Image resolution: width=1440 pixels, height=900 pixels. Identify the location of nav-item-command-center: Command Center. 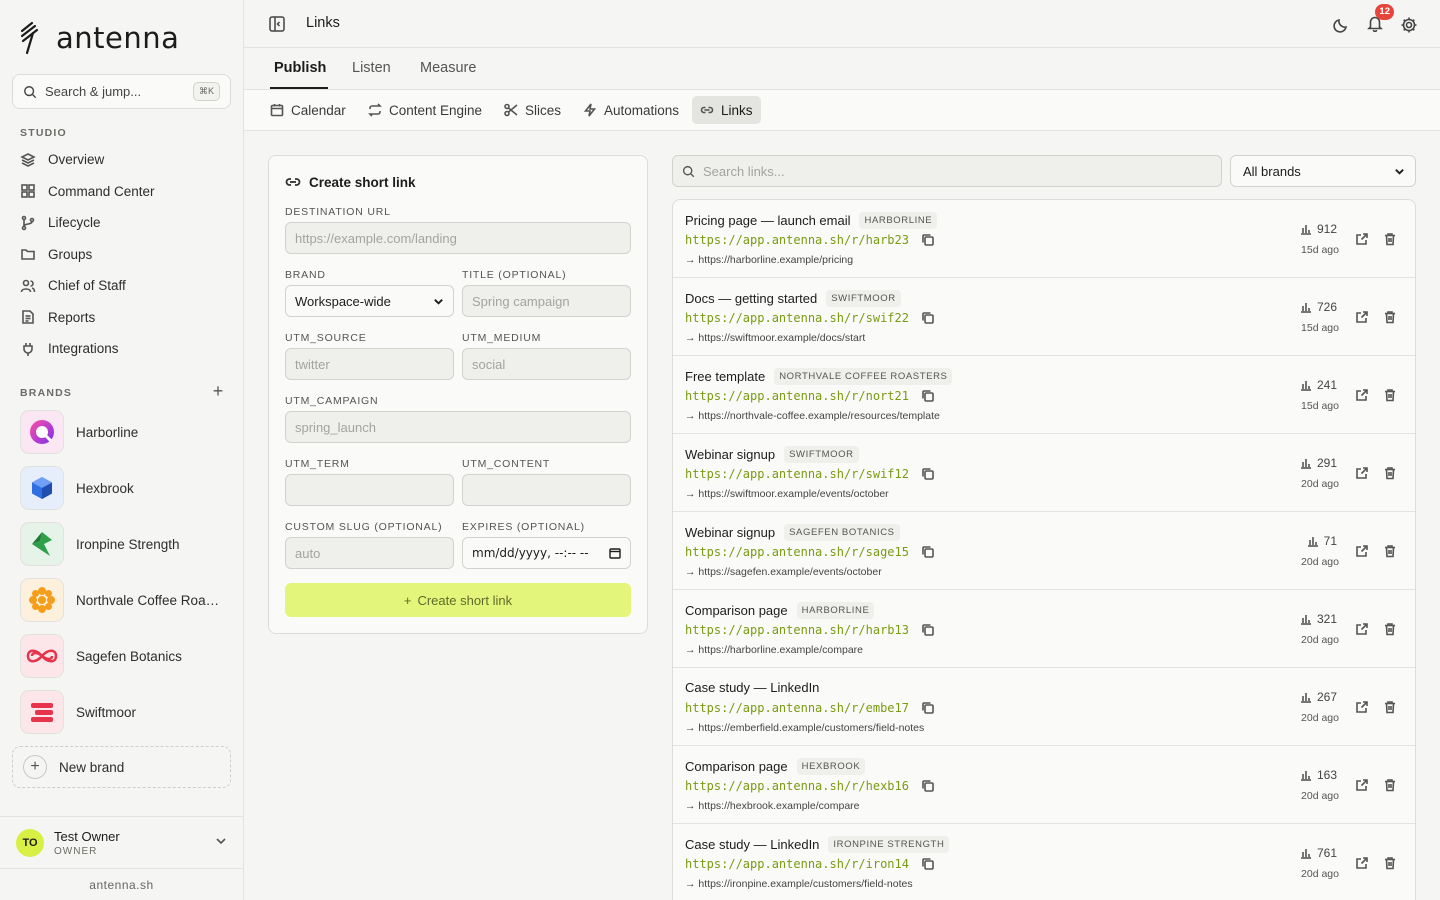
(122, 192).